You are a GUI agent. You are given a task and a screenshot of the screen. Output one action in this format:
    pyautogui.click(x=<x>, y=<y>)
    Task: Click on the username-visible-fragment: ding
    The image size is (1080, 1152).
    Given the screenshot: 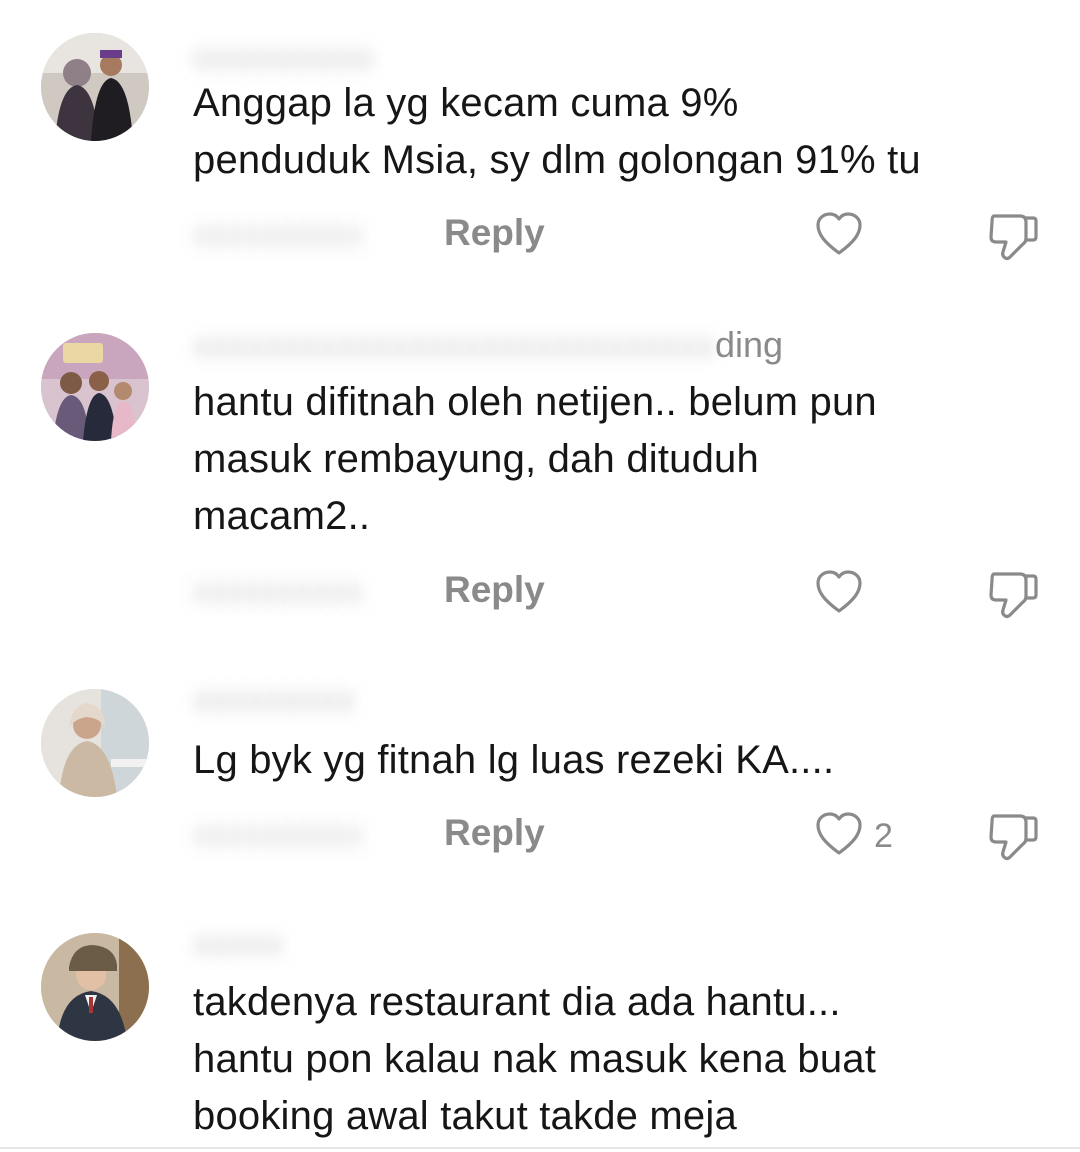 What is the action you would take?
    pyautogui.click(x=749, y=344)
    